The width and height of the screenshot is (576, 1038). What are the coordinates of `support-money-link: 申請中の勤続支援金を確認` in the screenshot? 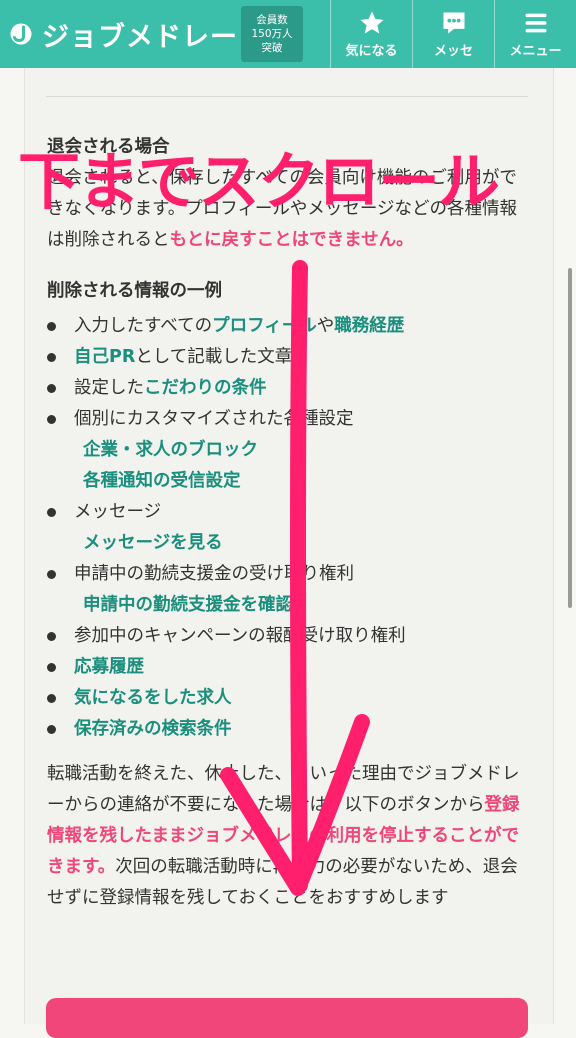 It's located at (188, 605).